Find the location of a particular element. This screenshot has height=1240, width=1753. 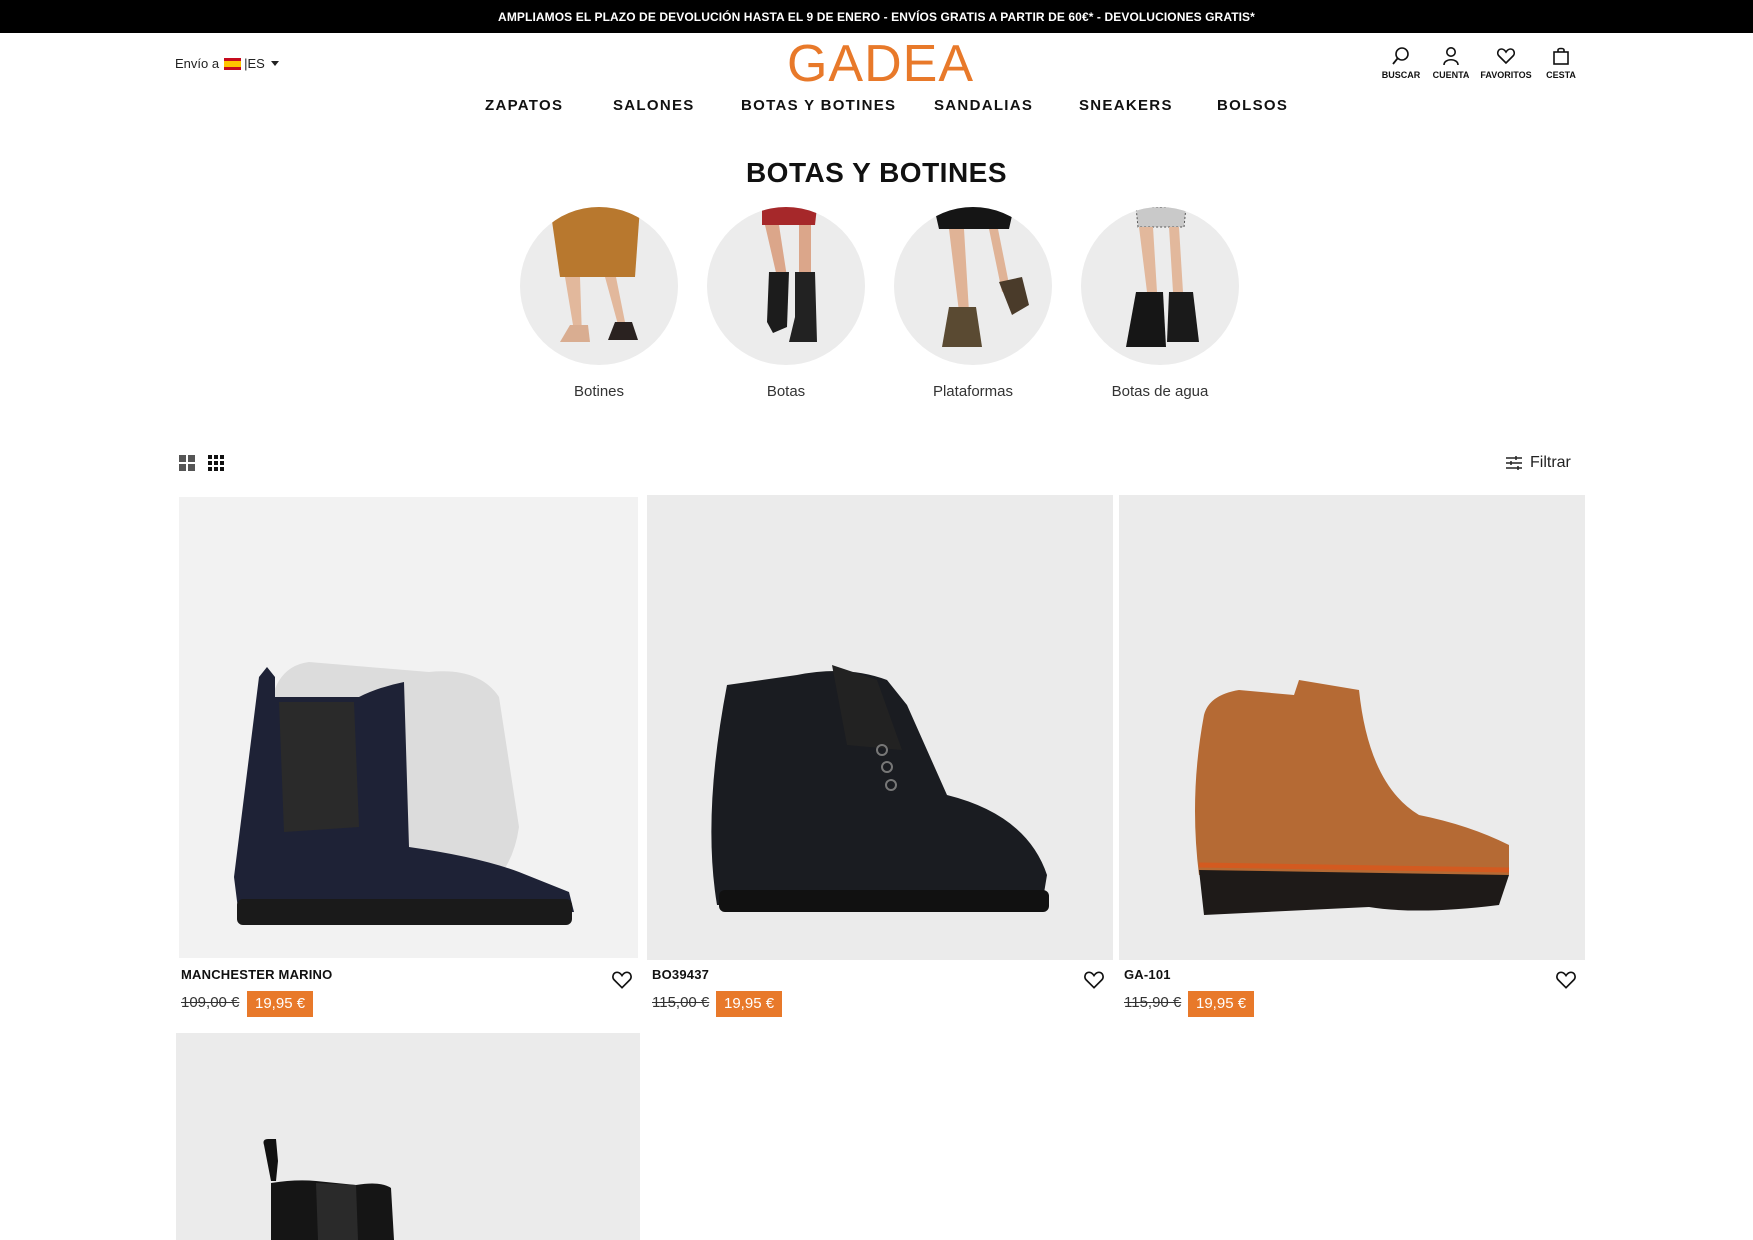

nav-item-bolsos: BOLSOS is located at coordinates (1252, 105).